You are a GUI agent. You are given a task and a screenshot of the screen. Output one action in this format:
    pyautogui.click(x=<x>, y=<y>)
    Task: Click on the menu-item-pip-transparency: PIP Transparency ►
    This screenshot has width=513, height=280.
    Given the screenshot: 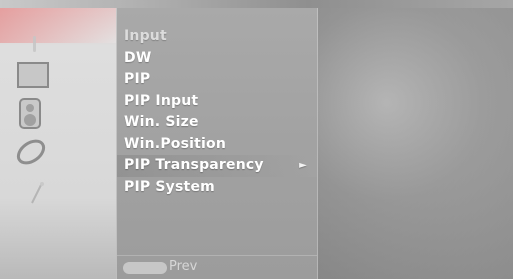 What is the action you would take?
    pyautogui.click(x=217, y=166)
    